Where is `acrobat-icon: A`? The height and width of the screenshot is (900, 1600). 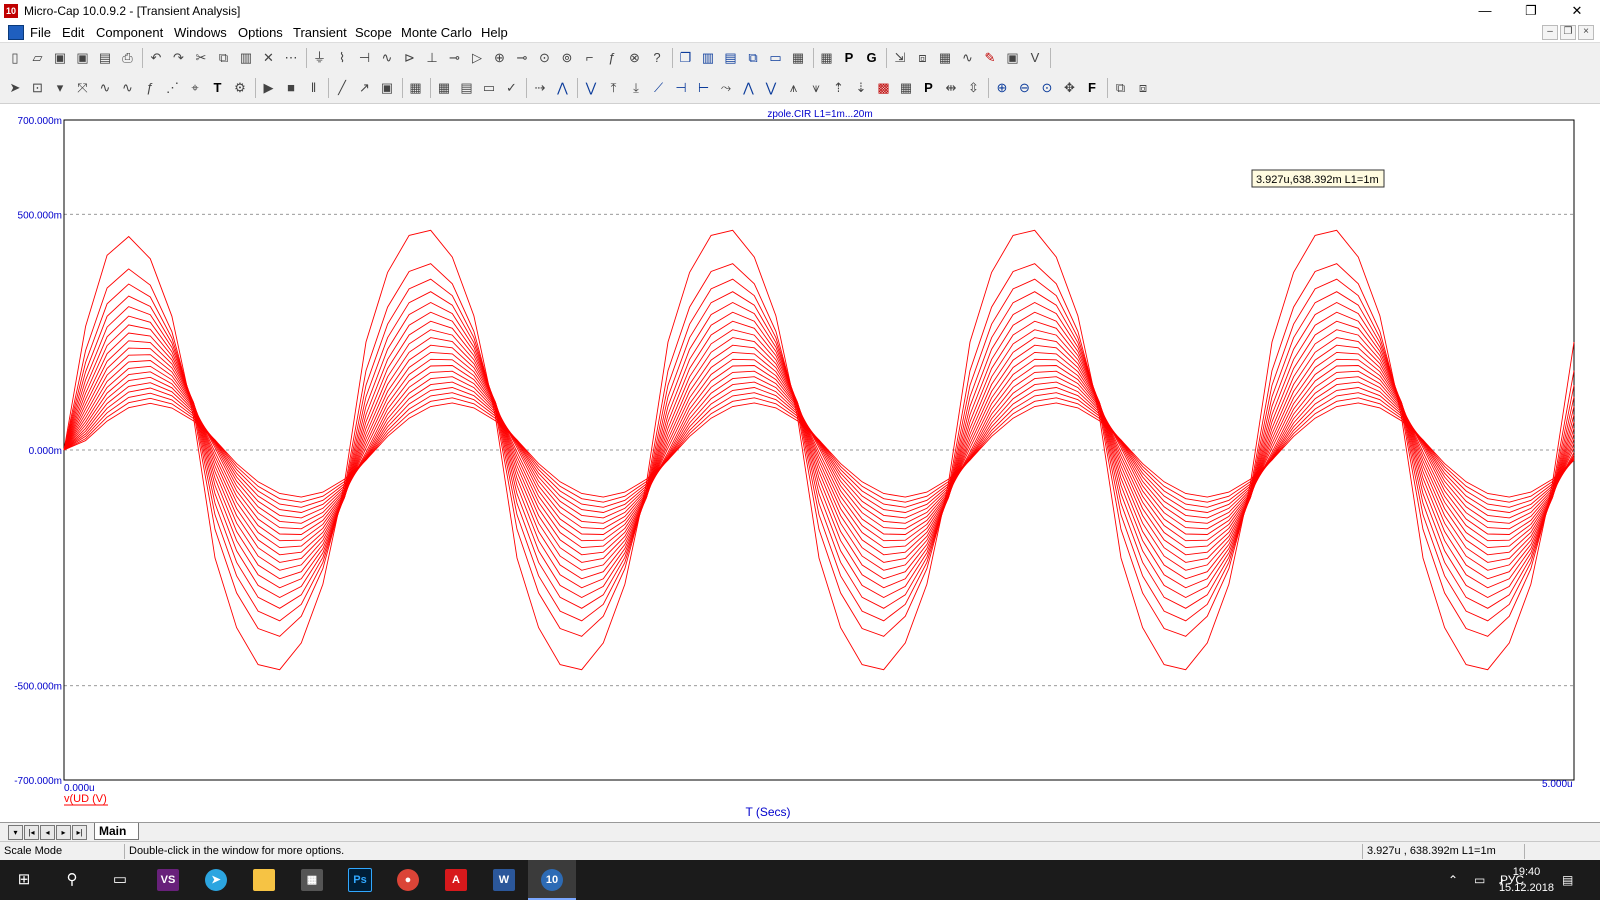
acrobat-icon: A is located at coordinates (456, 880).